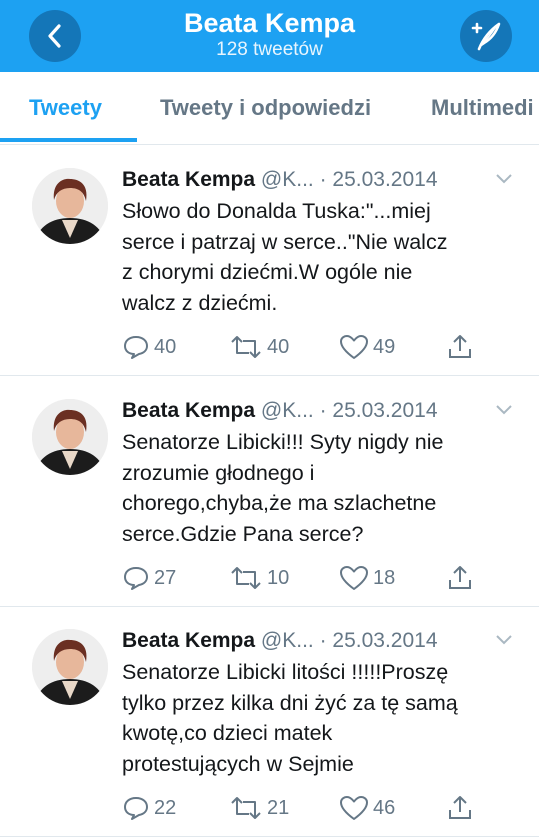  I want to click on like-count: 18, so click(384, 577).